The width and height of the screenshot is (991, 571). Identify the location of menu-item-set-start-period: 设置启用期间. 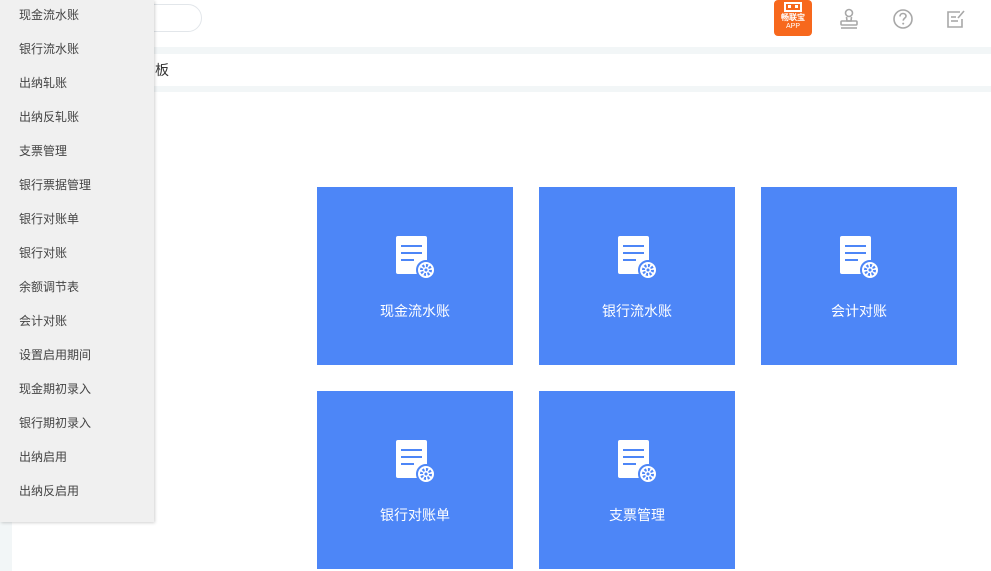
(77, 355).